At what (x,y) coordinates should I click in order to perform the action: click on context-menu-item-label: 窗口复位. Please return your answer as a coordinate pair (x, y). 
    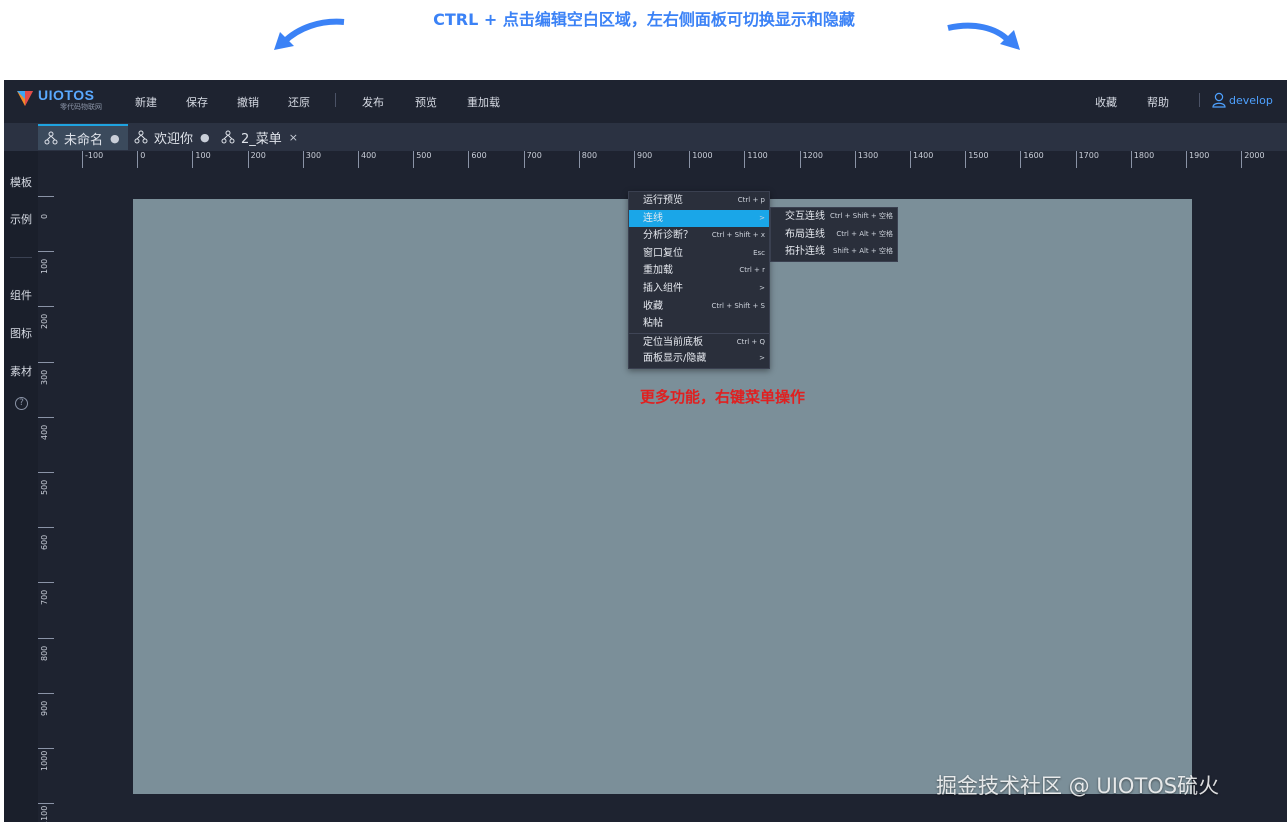
    Looking at the image, I should click on (663, 253).